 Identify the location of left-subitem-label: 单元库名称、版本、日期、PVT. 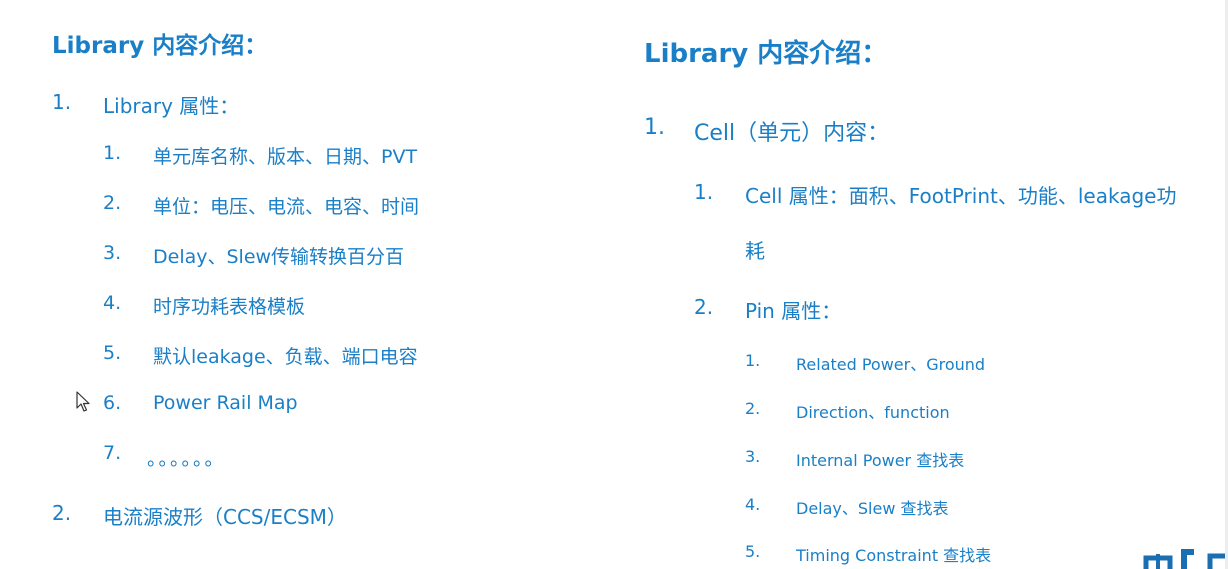
(285, 157).